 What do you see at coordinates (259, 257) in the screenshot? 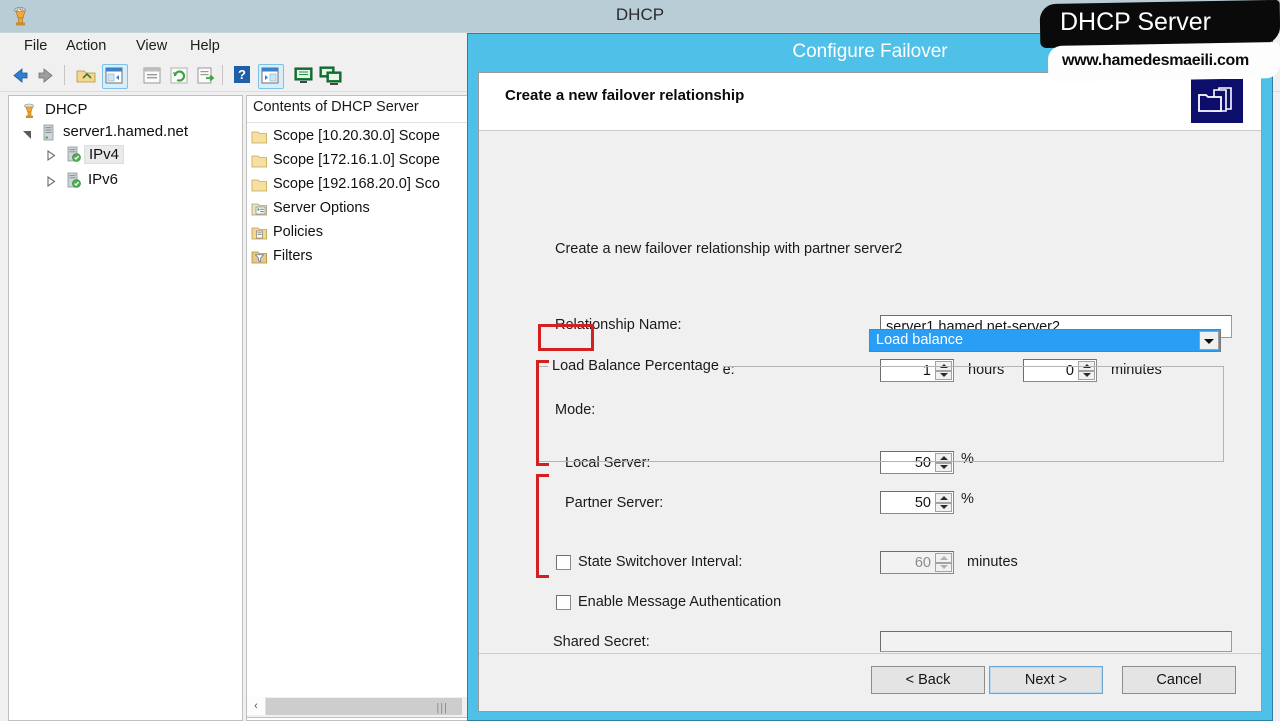
I see `filters-icon` at bounding box center [259, 257].